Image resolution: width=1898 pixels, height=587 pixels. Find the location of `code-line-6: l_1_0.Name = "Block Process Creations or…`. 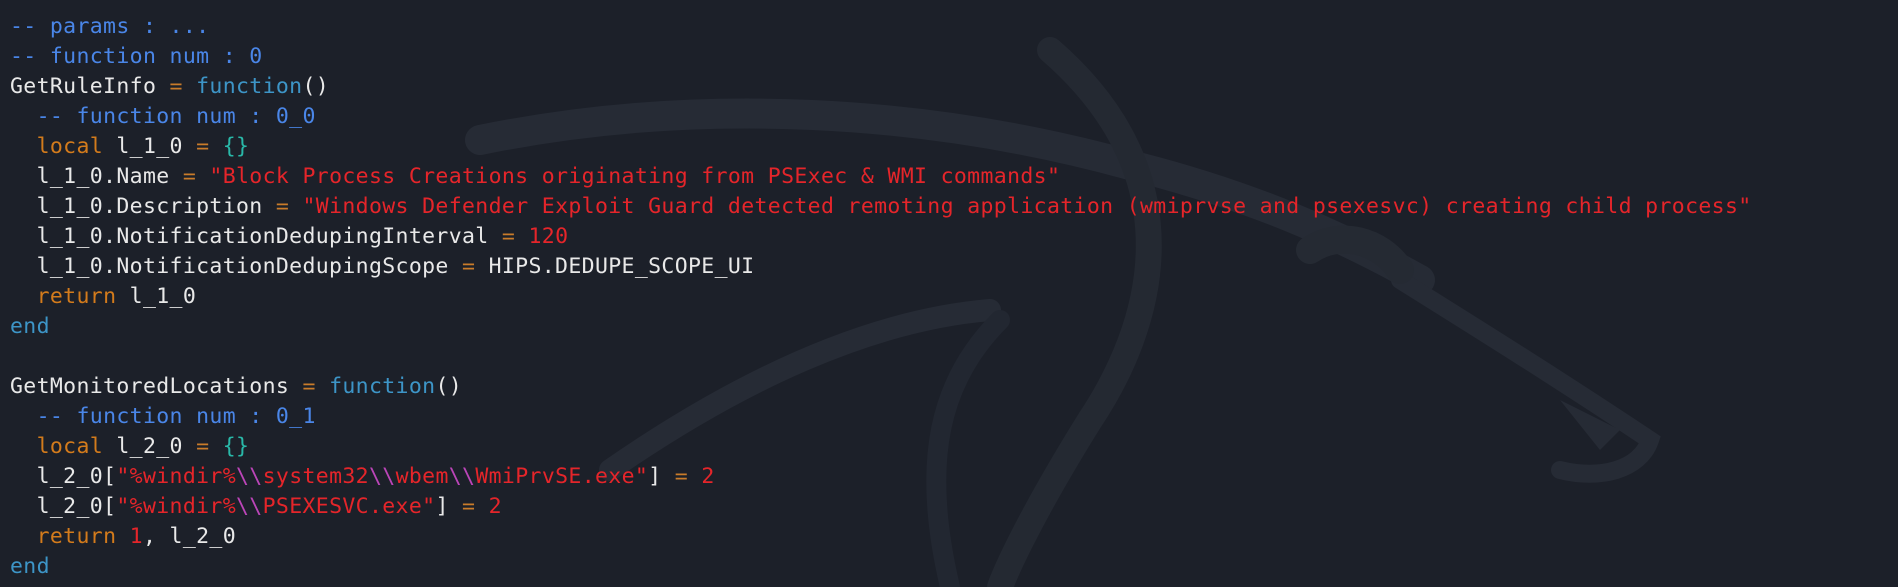

code-line-6: l_1_0.Name = "Block Process Creations or… is located at coordinates (950, 177).